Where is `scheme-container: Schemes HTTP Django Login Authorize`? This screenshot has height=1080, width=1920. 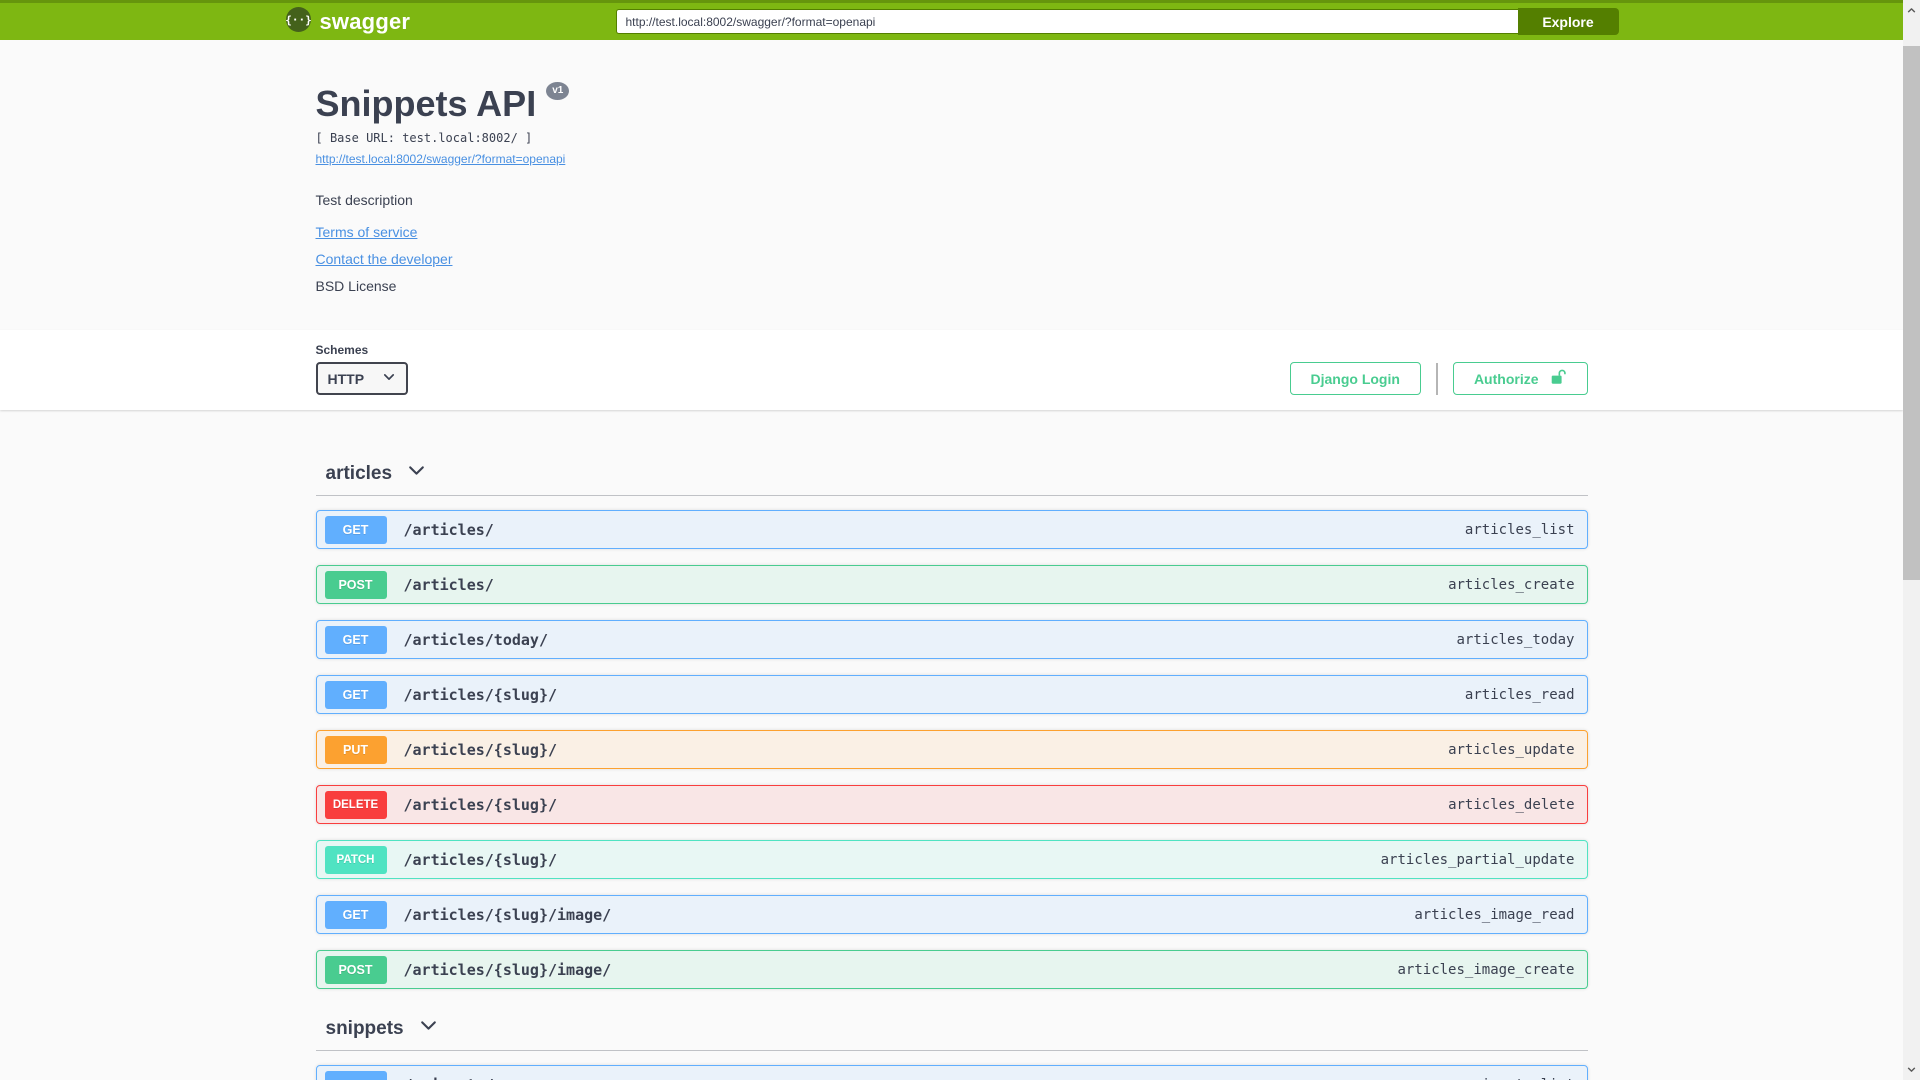 scheme-container: Schemes HTTP Django Login Authorize is located at coordinates (951, 370).